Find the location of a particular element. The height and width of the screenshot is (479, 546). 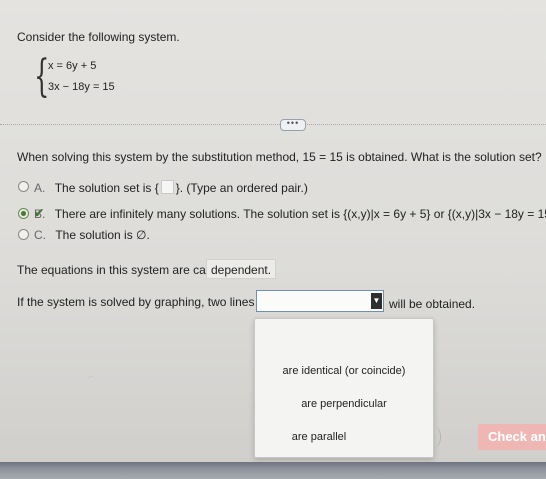

menu-item-parallel: are parallel is located at coordinates (344, 437).